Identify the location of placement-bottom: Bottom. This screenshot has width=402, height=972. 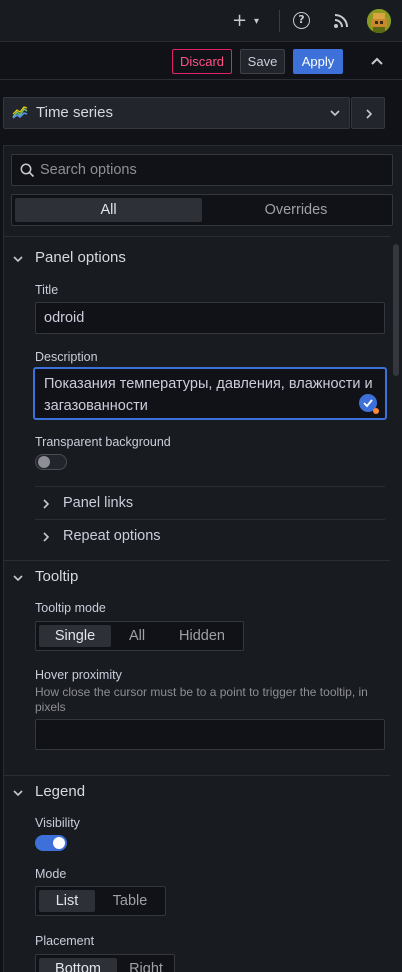
(78, 965).